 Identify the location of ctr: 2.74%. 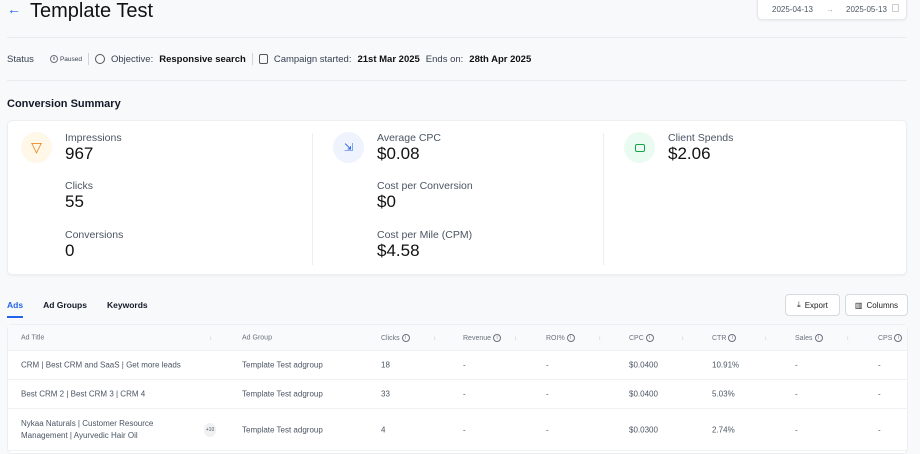
(723, 429).